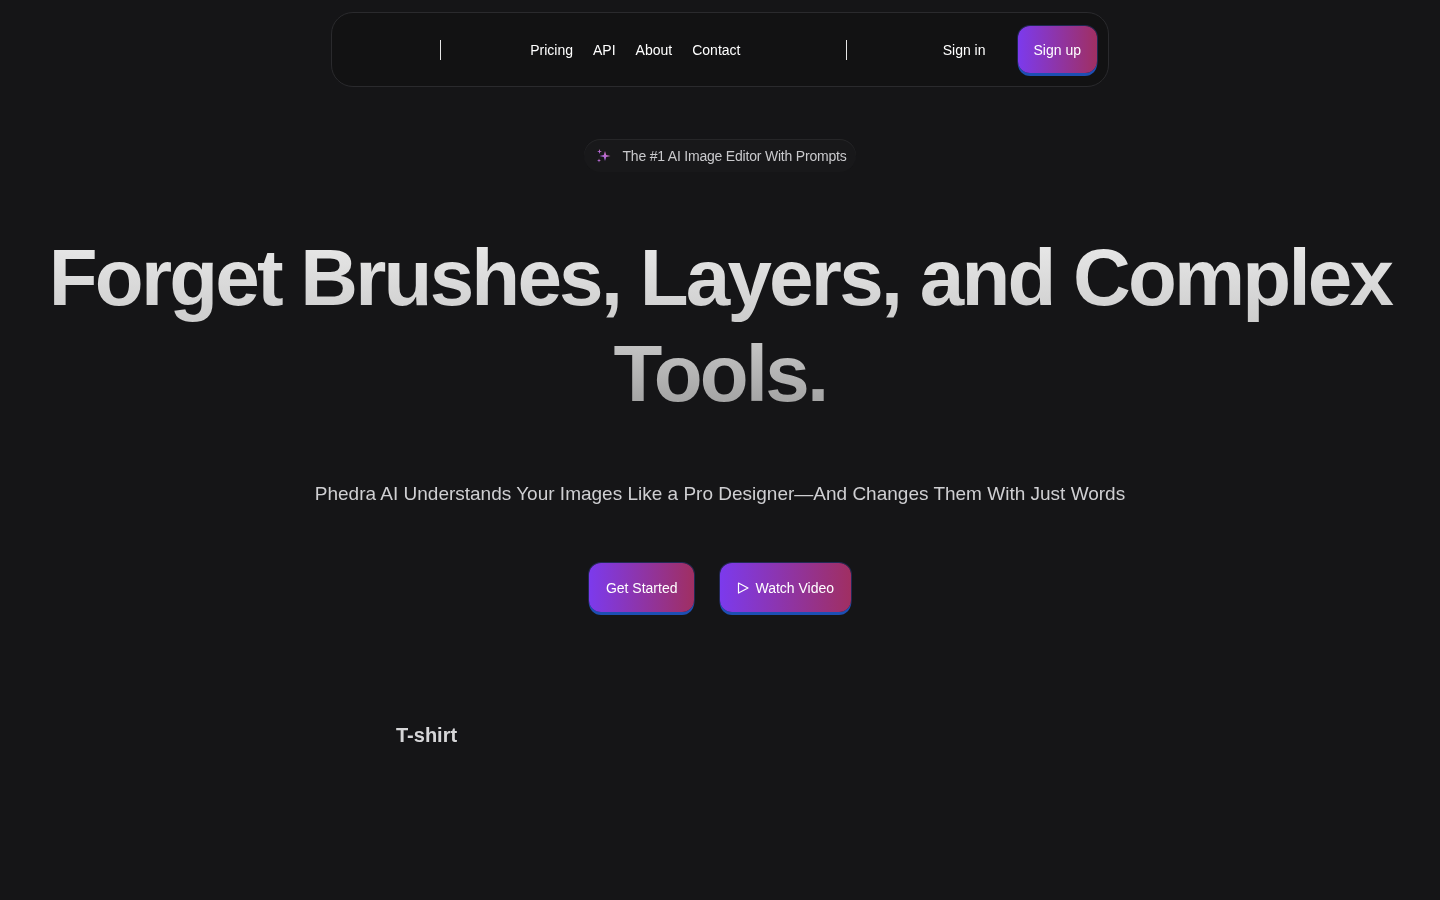 The width and height of the screenshot is (1440, 900). I want to click on get-started-button: Get Started, so click(641, 587).